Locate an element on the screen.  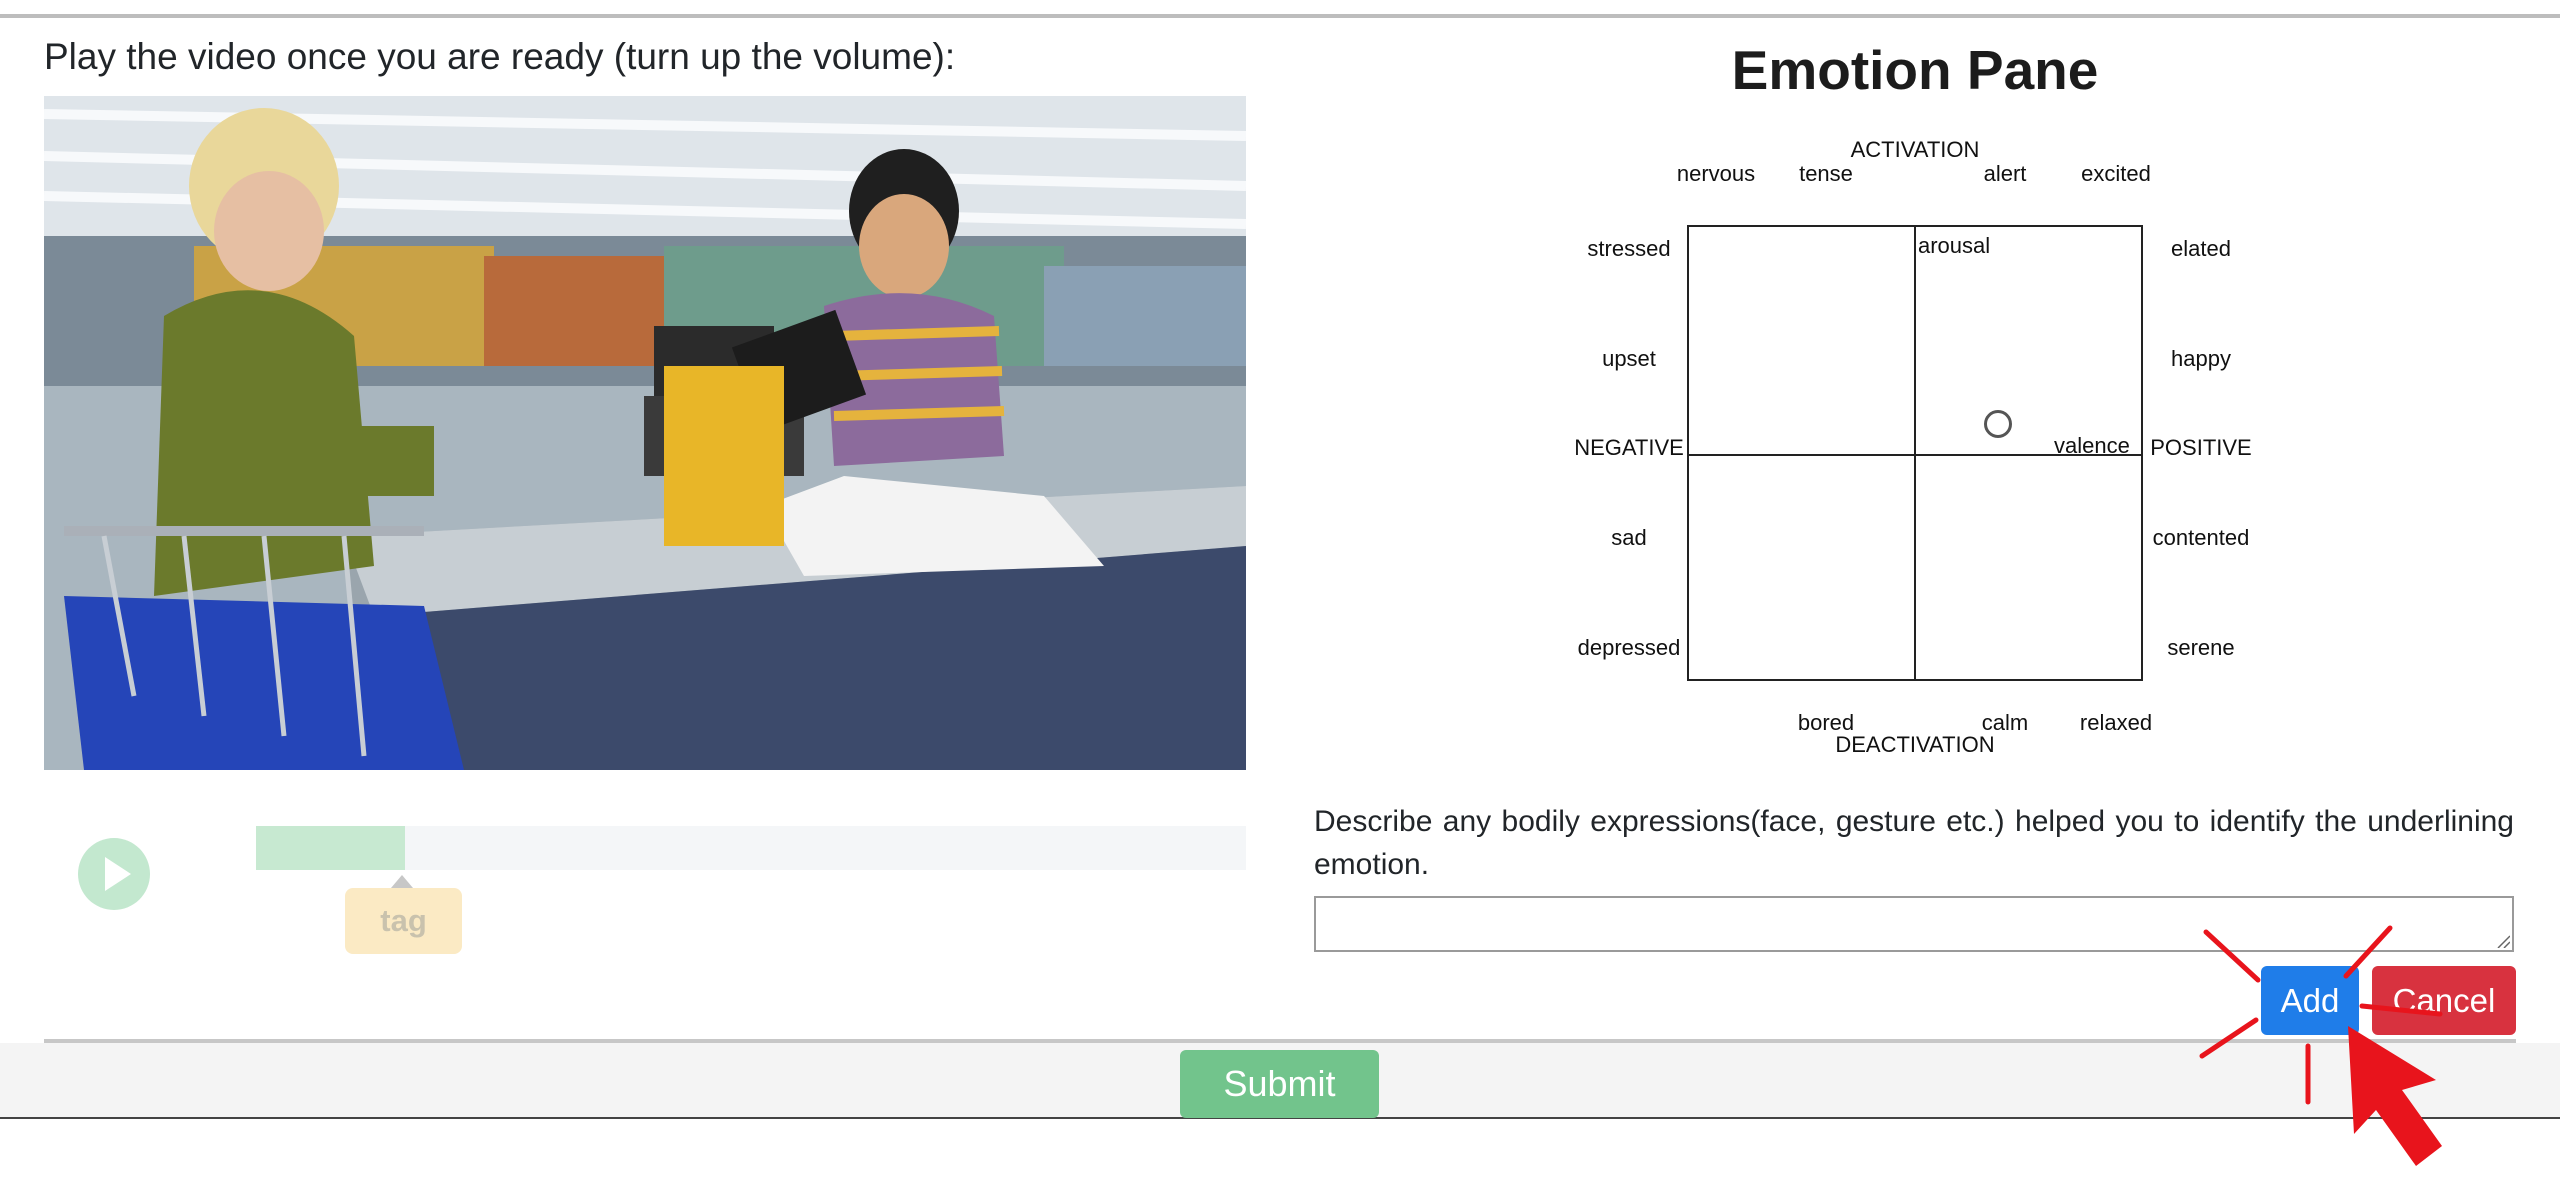
emotion-word-happy: happy is located at coordinates (2201, 358).